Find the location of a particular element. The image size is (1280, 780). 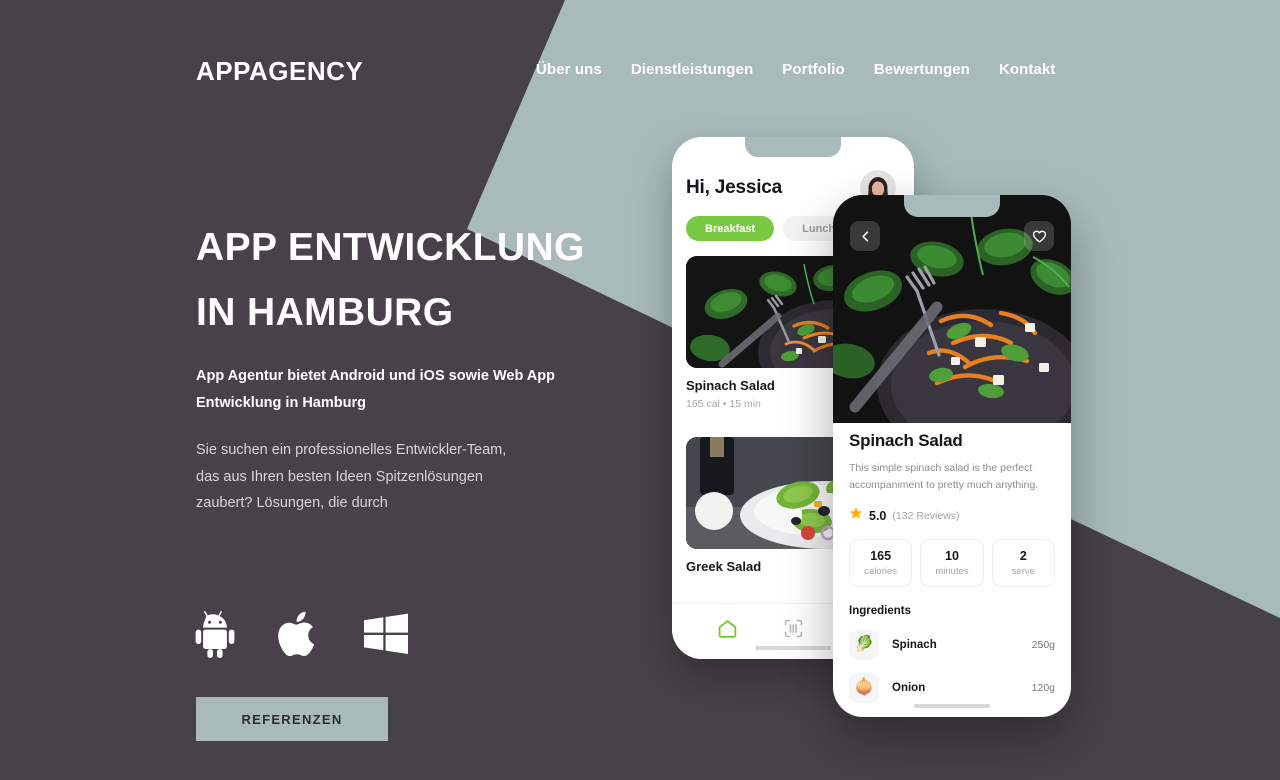

ingredients-heading: Ingredients is located at coordinates (880, 611).